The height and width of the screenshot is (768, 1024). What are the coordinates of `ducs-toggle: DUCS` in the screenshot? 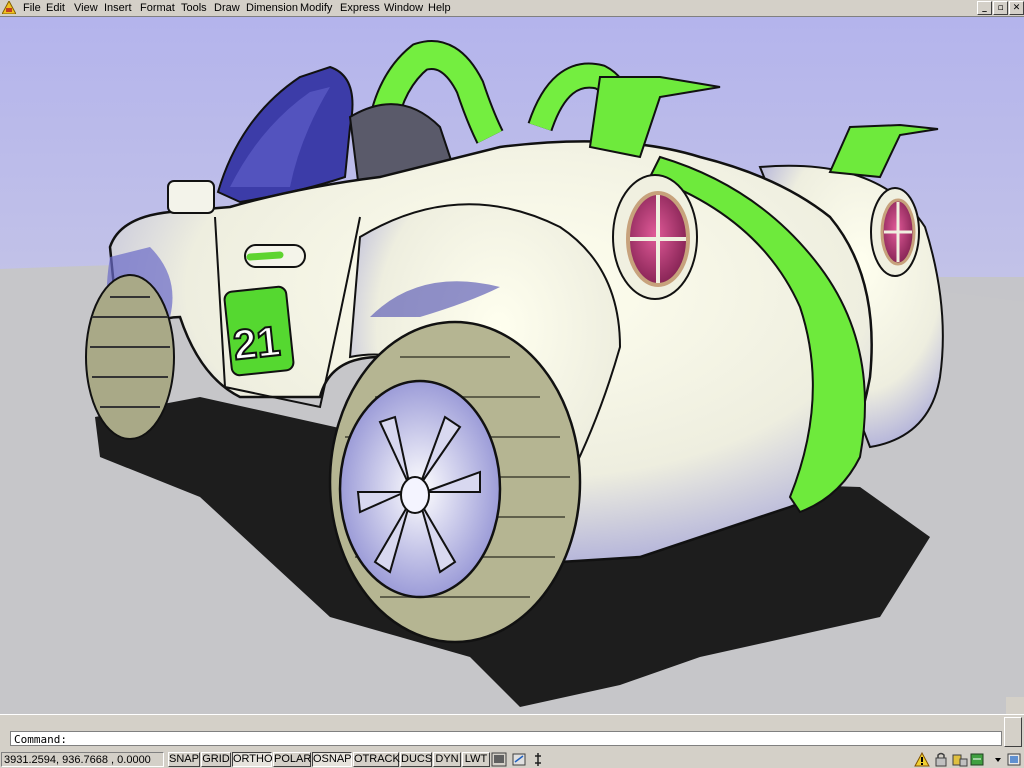 It's located at (416, 759).